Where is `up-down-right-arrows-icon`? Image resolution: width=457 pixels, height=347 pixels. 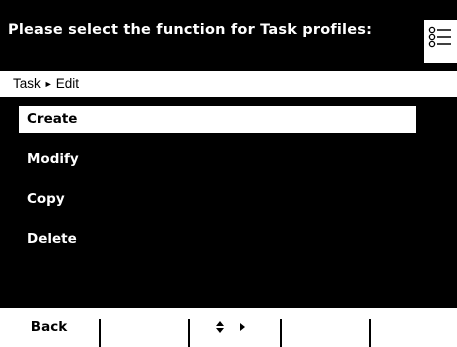
up-down-right-arrows-icon is located at coordinates (230, 327).